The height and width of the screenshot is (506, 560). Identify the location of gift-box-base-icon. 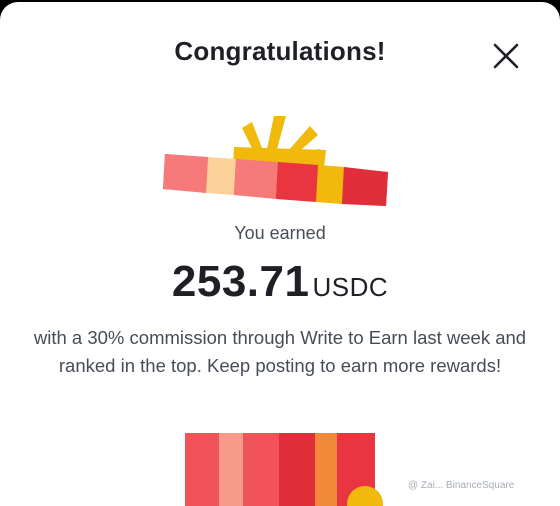
(284, 469).